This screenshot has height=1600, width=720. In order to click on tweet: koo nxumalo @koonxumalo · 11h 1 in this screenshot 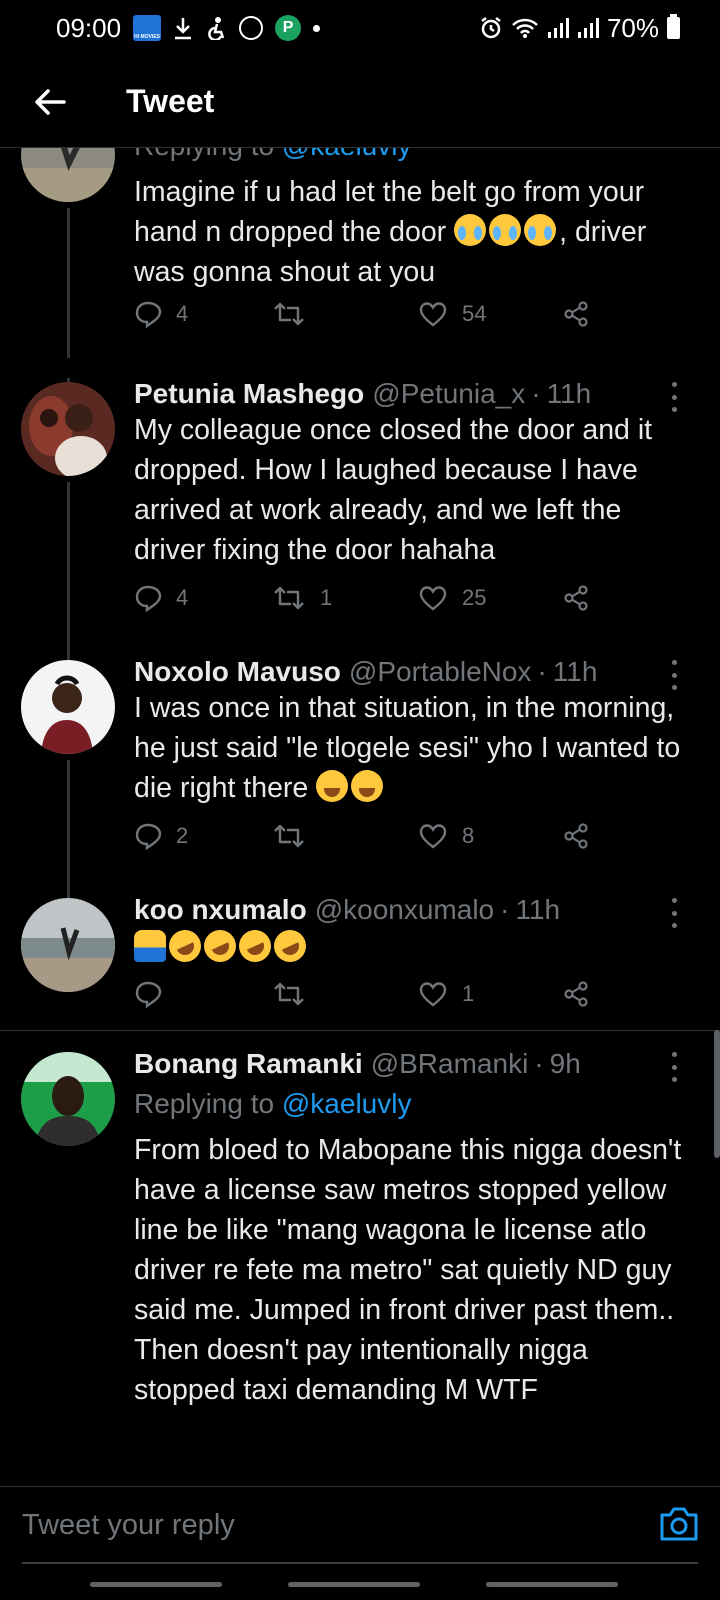, I will do `click(360, 961)`.